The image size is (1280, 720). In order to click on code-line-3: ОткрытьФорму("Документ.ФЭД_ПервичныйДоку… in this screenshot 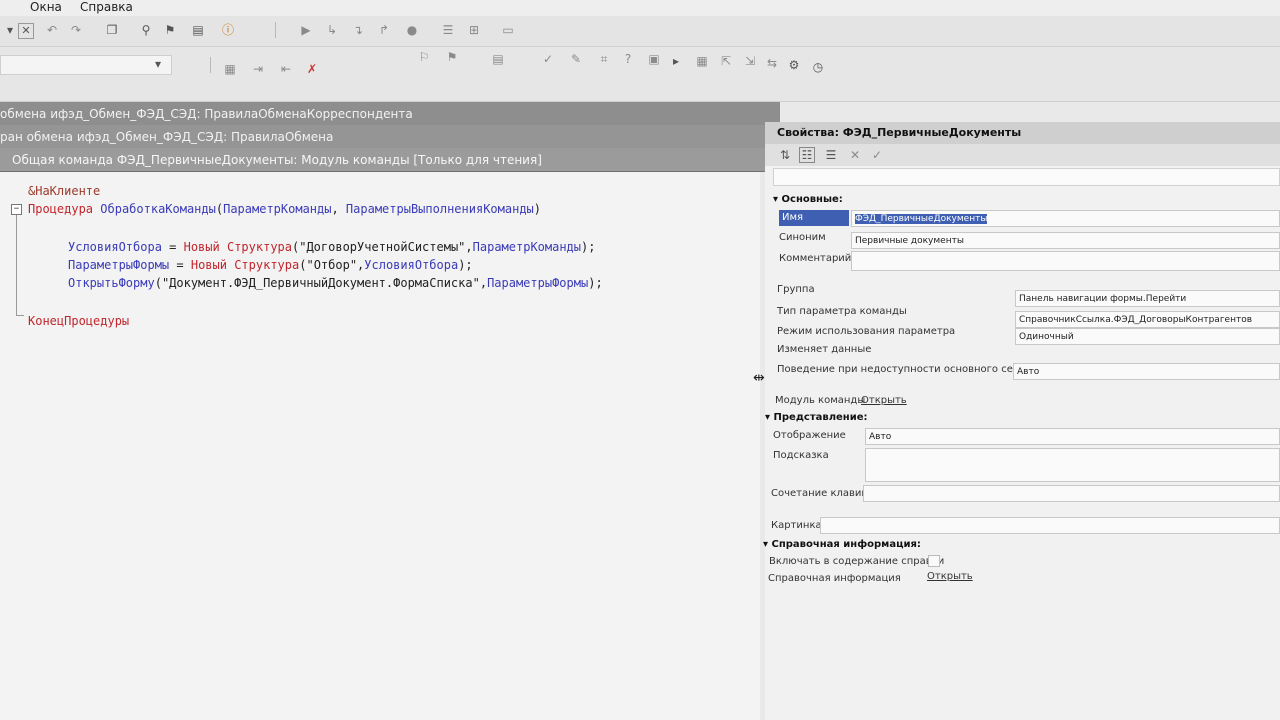, I will do `click(335, 283)`.